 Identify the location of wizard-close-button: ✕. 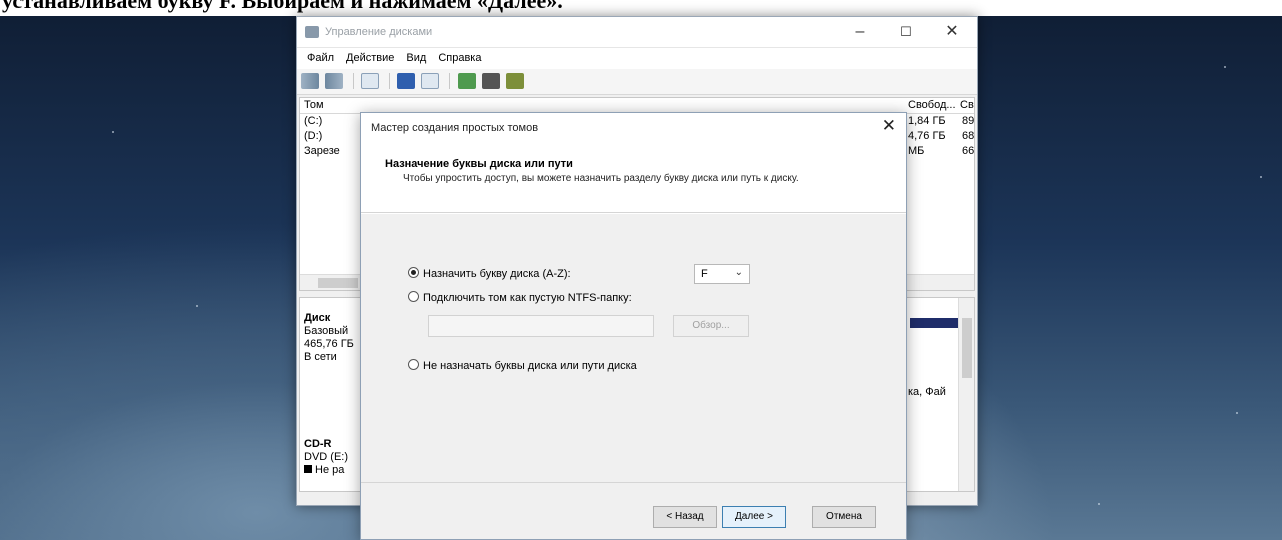
(889, 126).